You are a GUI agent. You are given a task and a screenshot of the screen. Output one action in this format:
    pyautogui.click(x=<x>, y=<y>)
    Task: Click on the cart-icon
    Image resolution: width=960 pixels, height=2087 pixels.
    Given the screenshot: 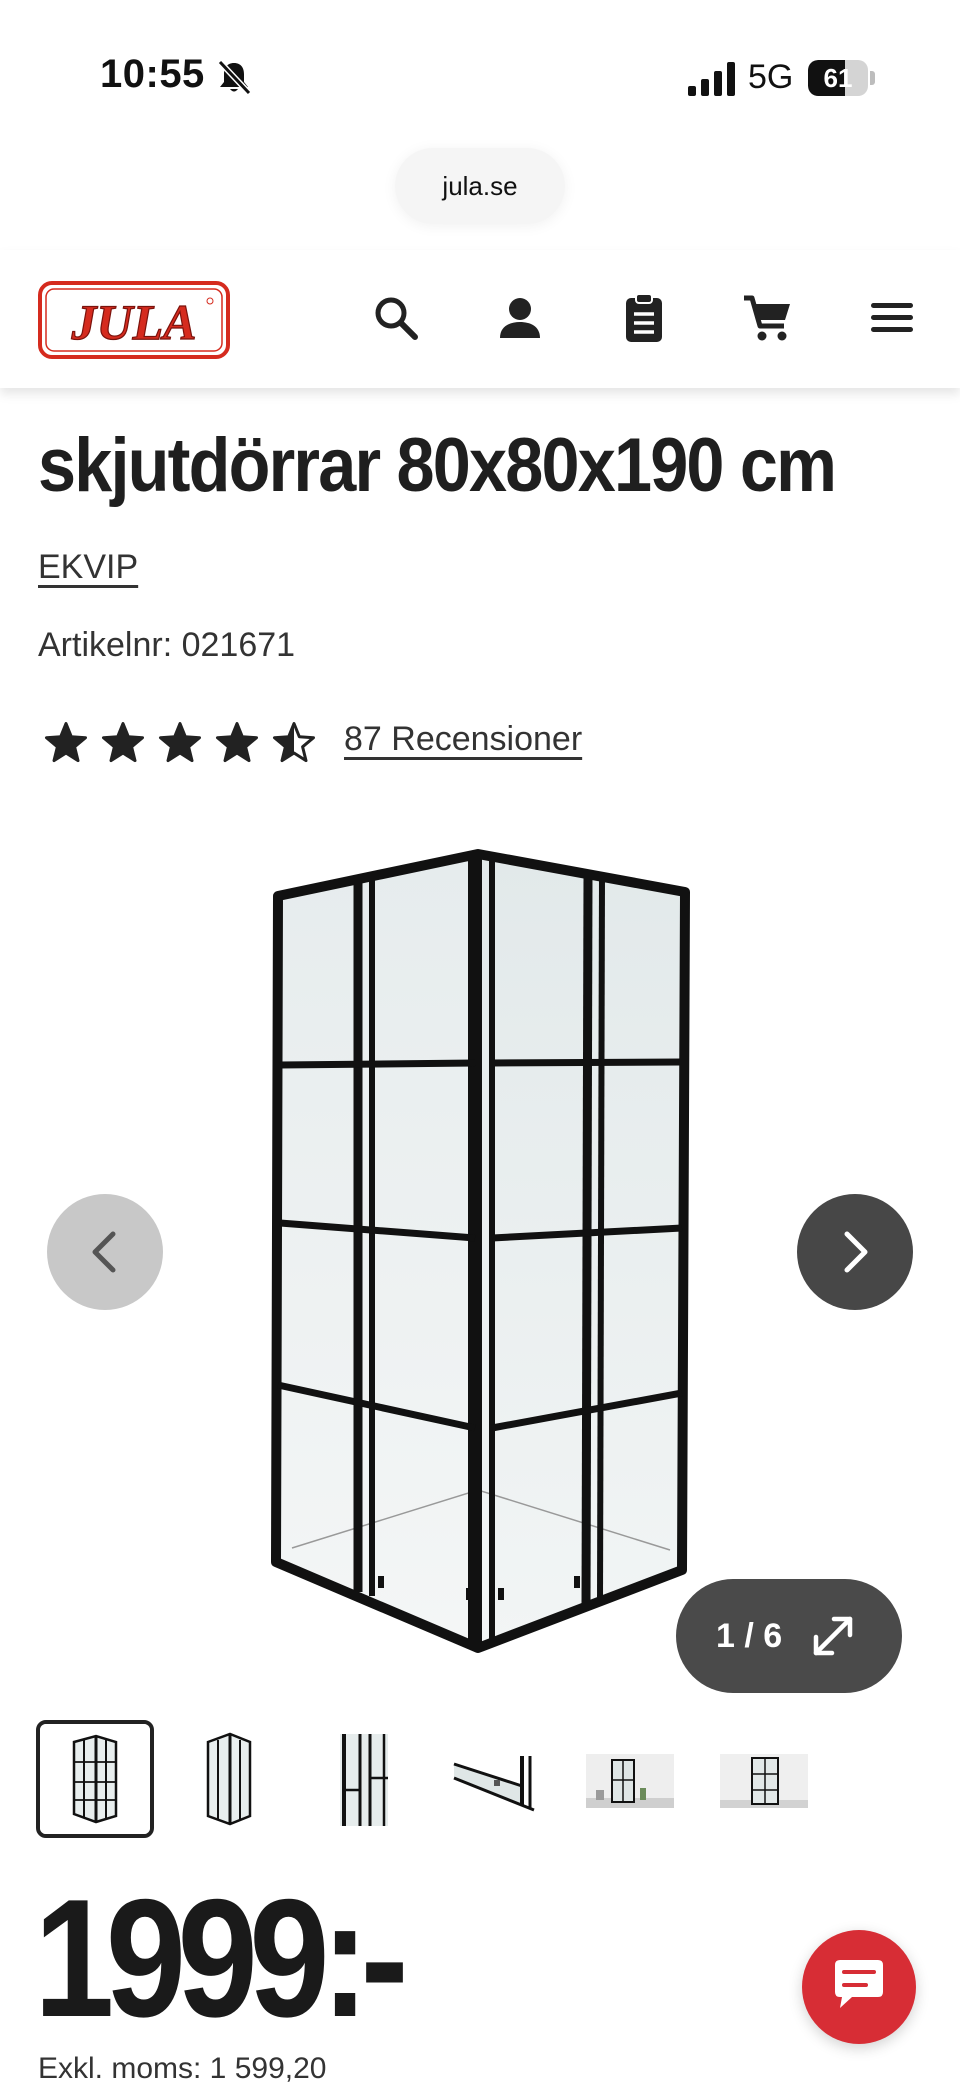 What is the action you would take?
    pyautogui.click(x=768, y=318)
    